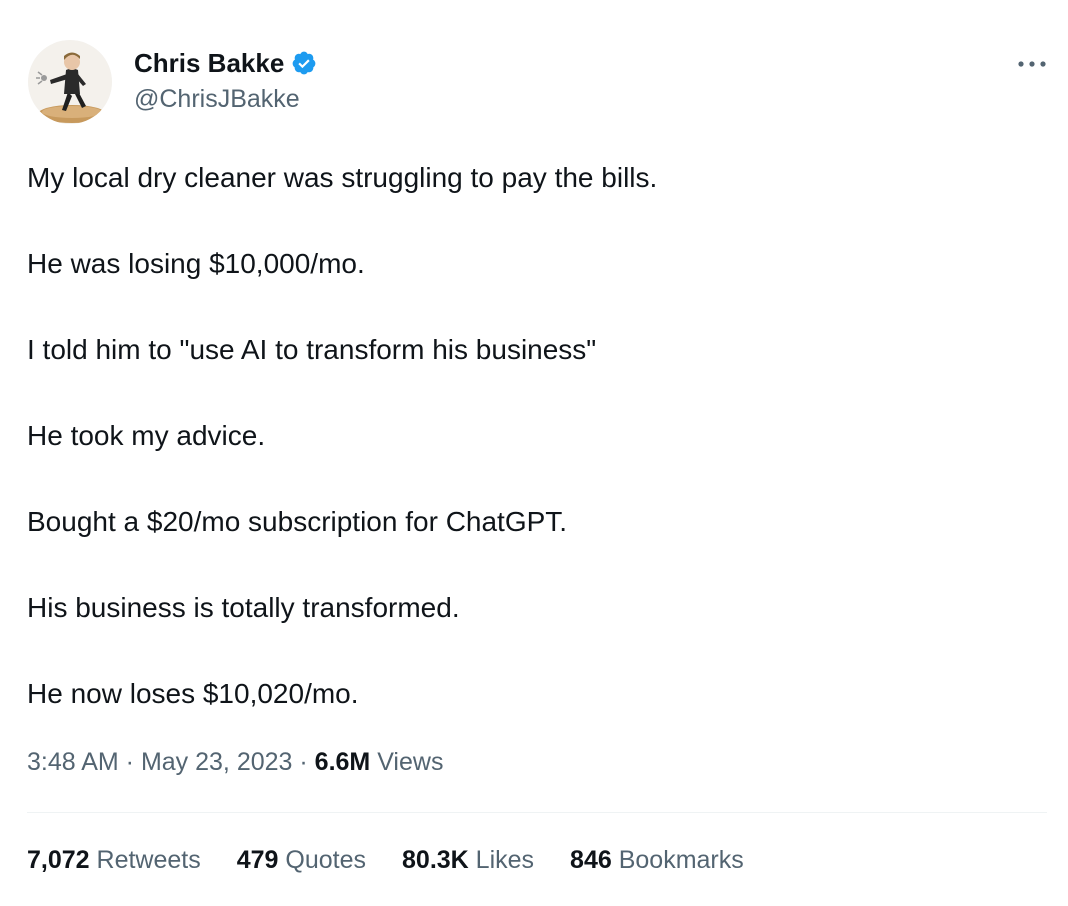 Image resolution: width=1068 pixels, height=906 pixels. I want to click on bookmarks-stat: 846 Bookmarks, so click(657, 860).